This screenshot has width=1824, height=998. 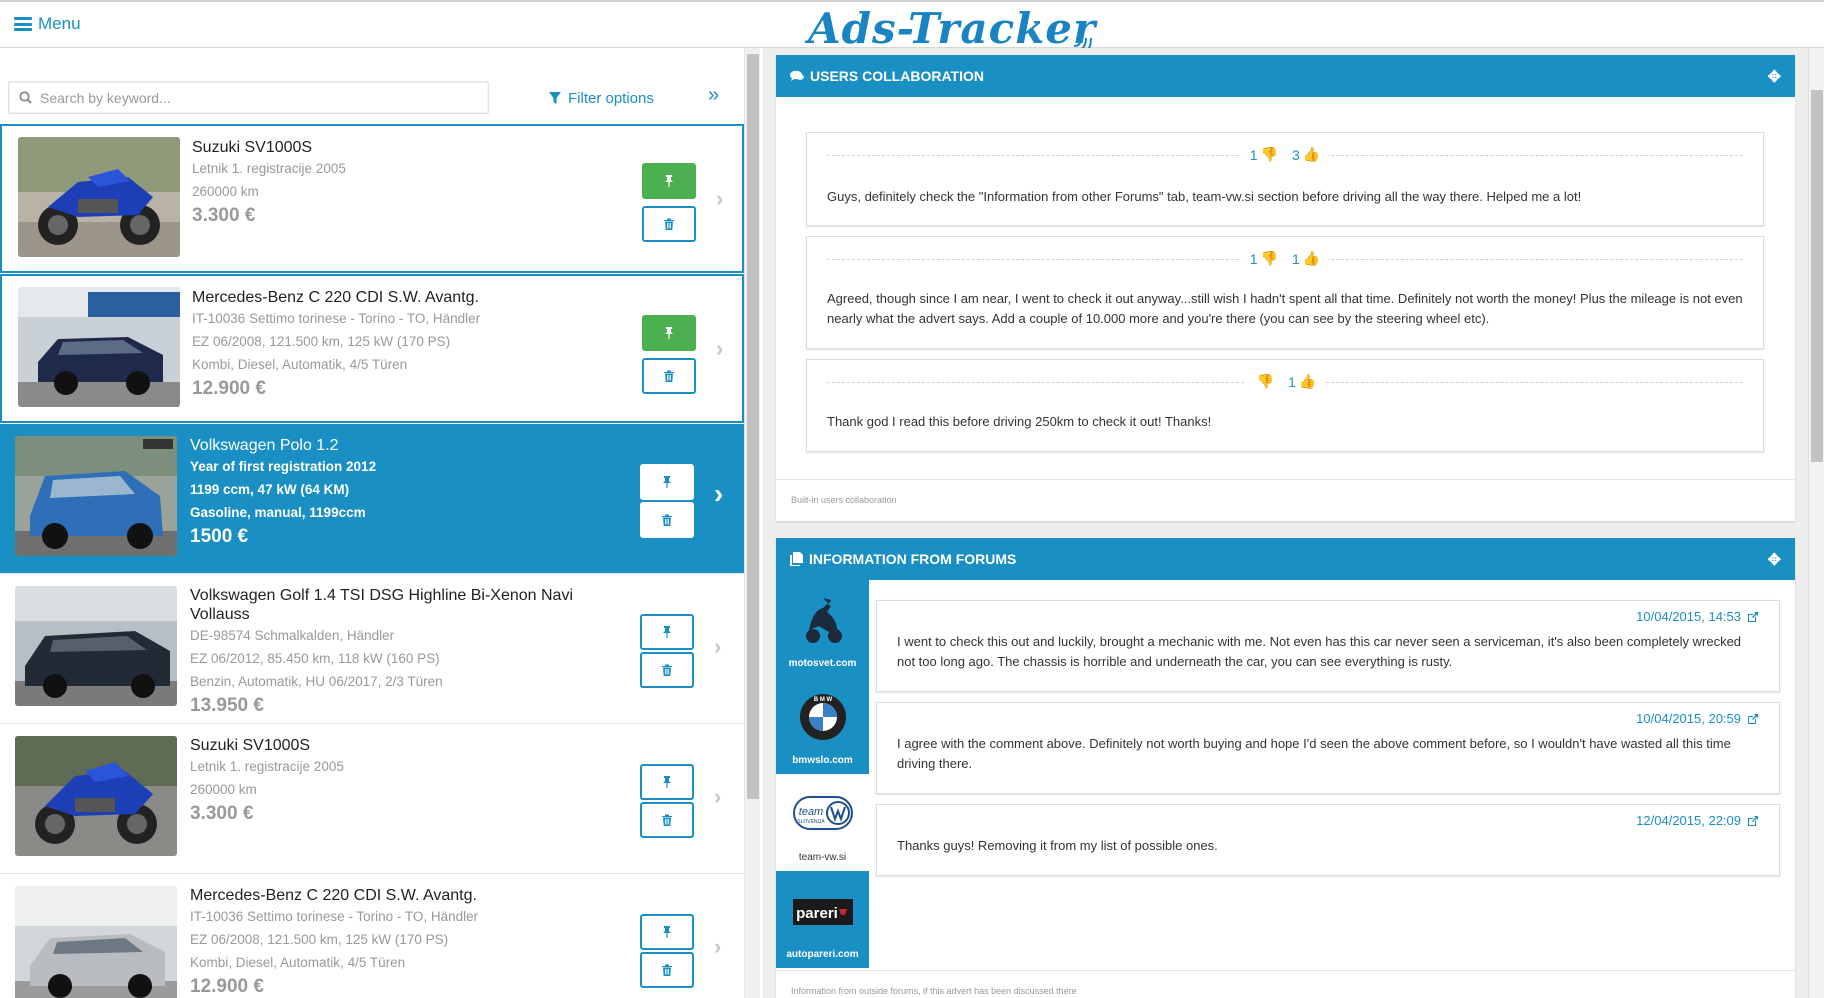 What do you see at coordinates (1816, 523) in the screenshot?
I see `detail-scrollbar` at bounding box center [1816, 523].